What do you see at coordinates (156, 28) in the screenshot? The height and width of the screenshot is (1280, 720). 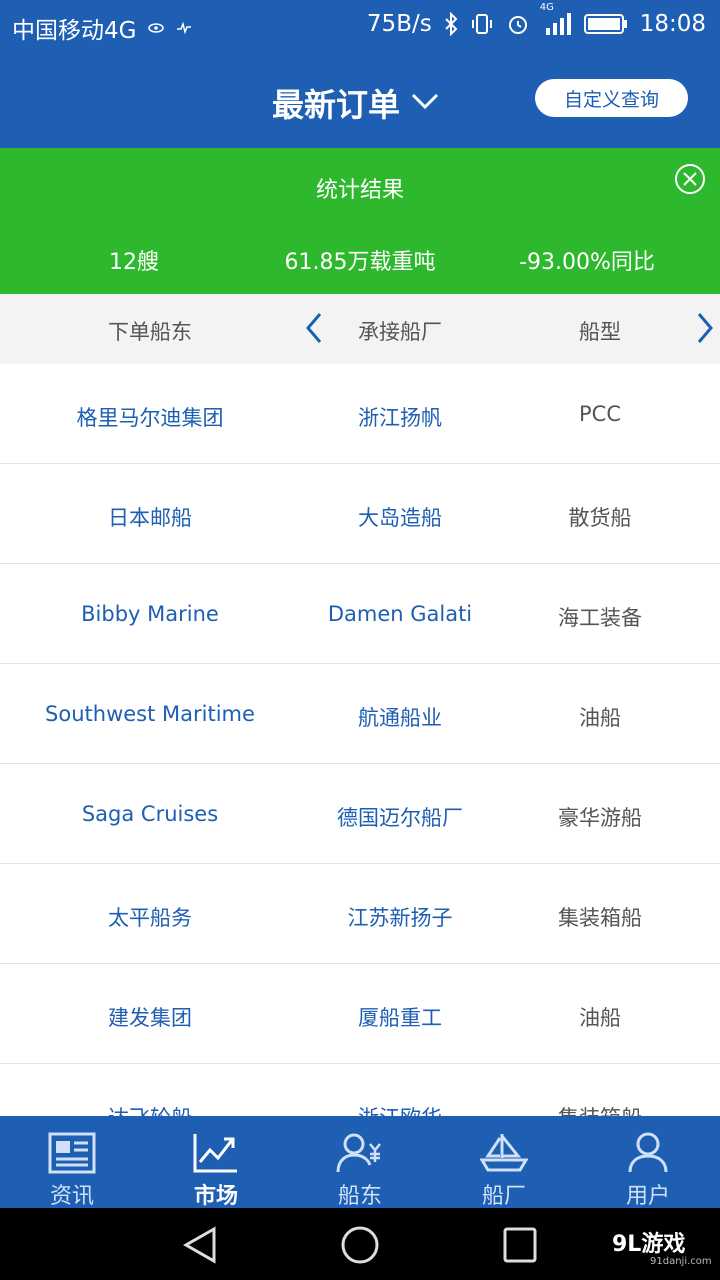 I see `eye-icon` at bounding box center [156, 28].